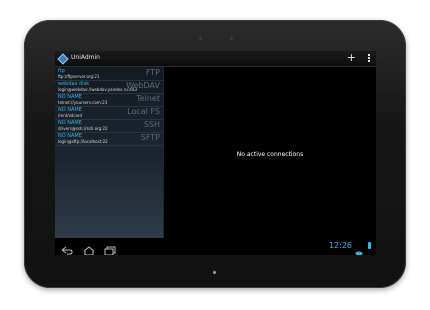 This screenshot has width=430, height=310. I want to click on add-connection-button: +, so click(351, 58).